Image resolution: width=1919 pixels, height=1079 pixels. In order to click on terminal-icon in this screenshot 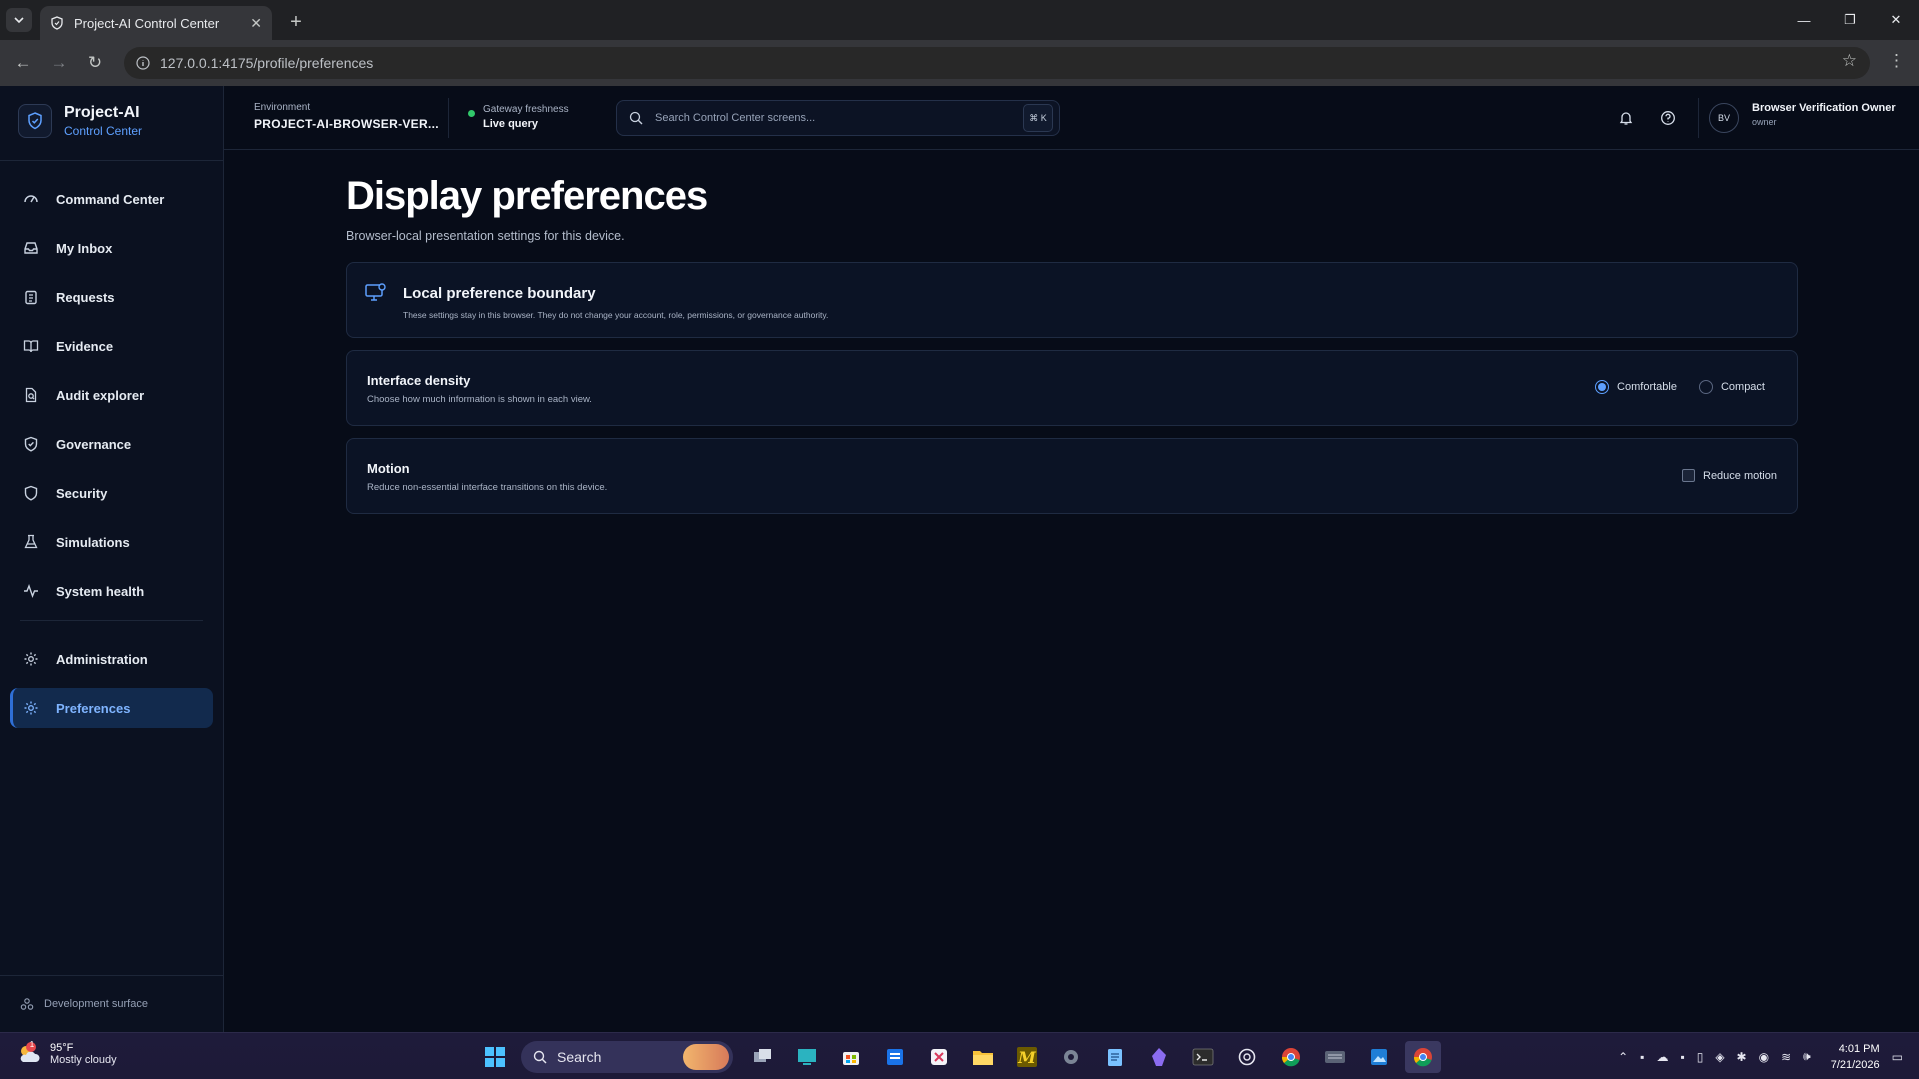, I will do `click(1203, 1057)`.